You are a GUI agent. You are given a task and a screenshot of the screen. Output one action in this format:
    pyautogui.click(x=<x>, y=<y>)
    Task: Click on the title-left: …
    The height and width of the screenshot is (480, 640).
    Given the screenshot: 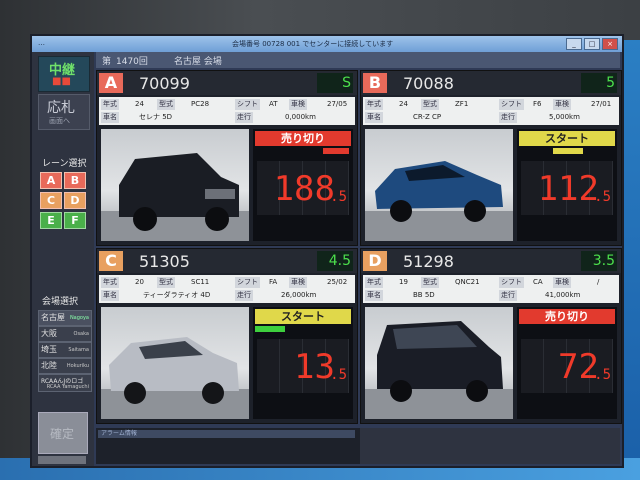 What is the action you would take?
    pyautogui.click(x=41, y=43)
    